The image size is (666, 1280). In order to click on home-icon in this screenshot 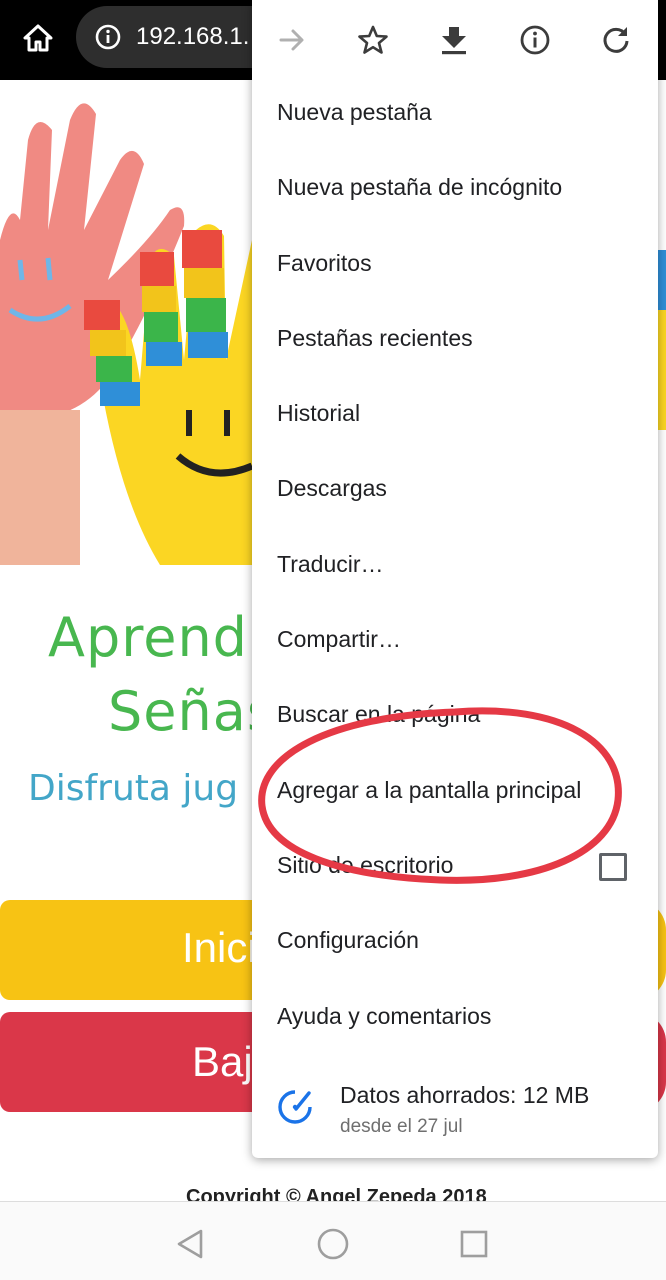, I will do `click(38, 38)`.